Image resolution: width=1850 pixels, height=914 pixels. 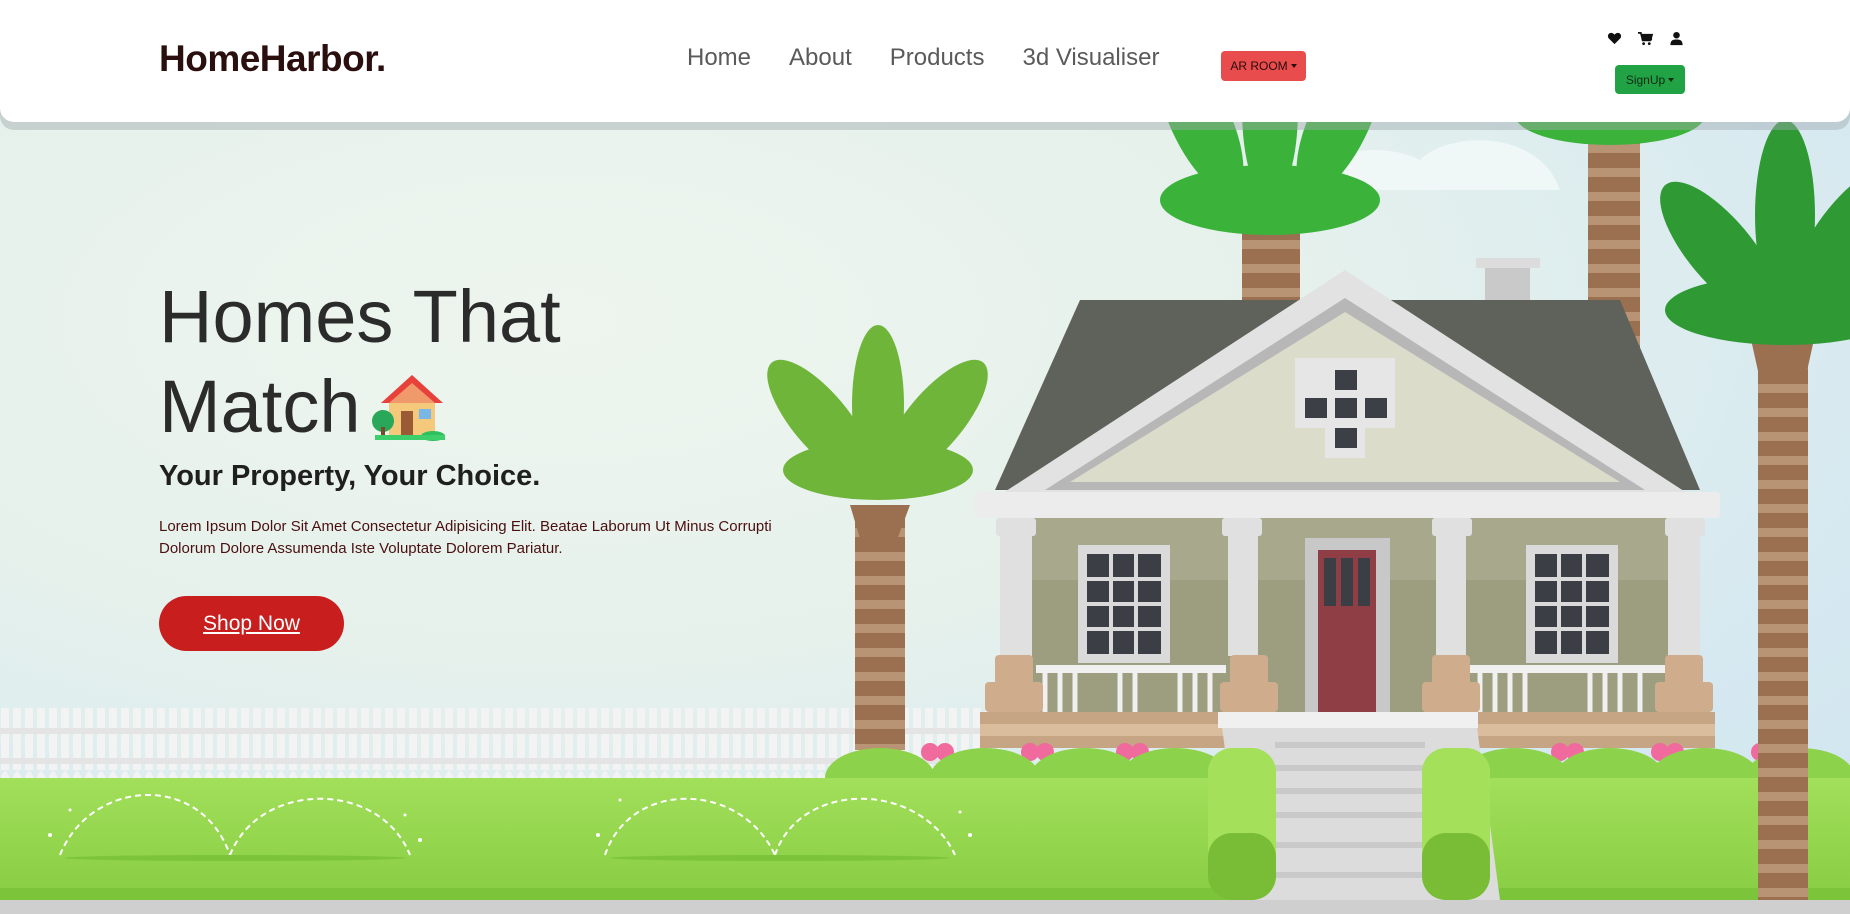 I want to click on signup-dropdown: SignUp, so click(x=1650, y=79).